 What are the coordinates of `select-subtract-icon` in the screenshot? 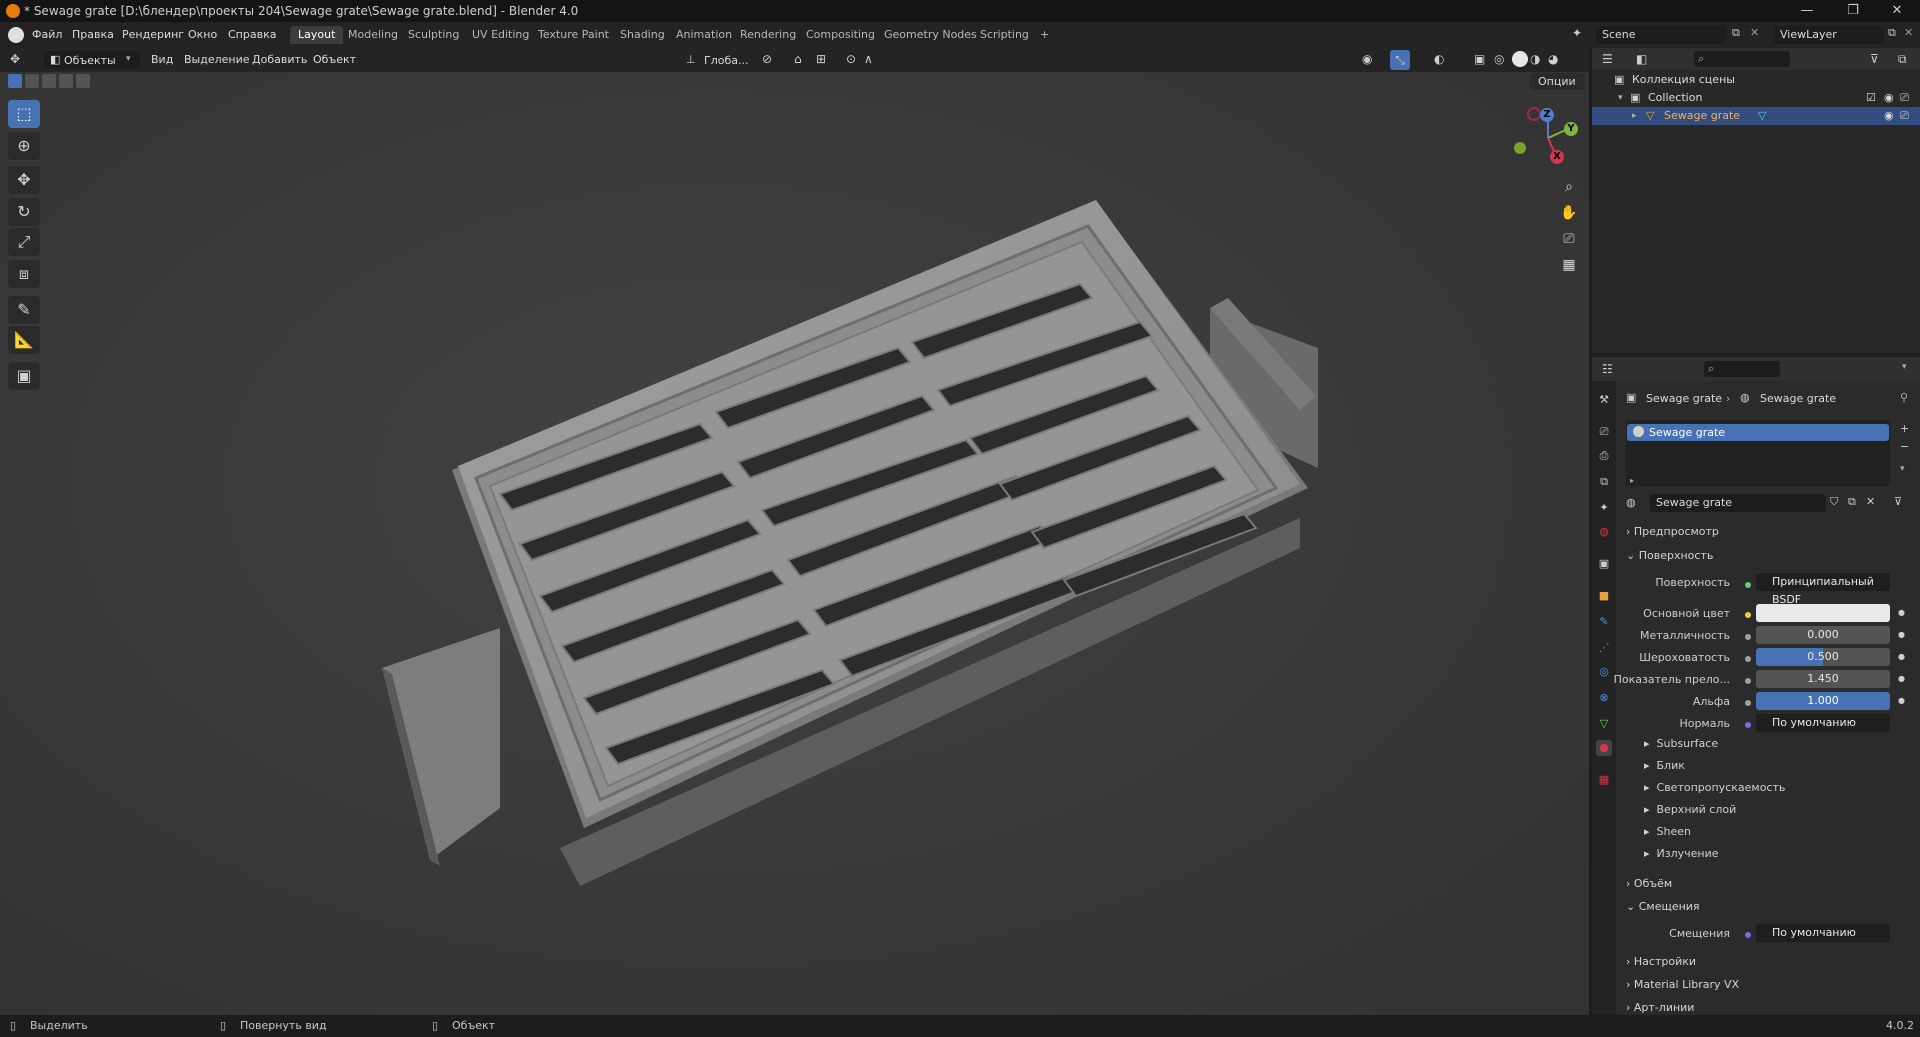 It's located at (49, 81).